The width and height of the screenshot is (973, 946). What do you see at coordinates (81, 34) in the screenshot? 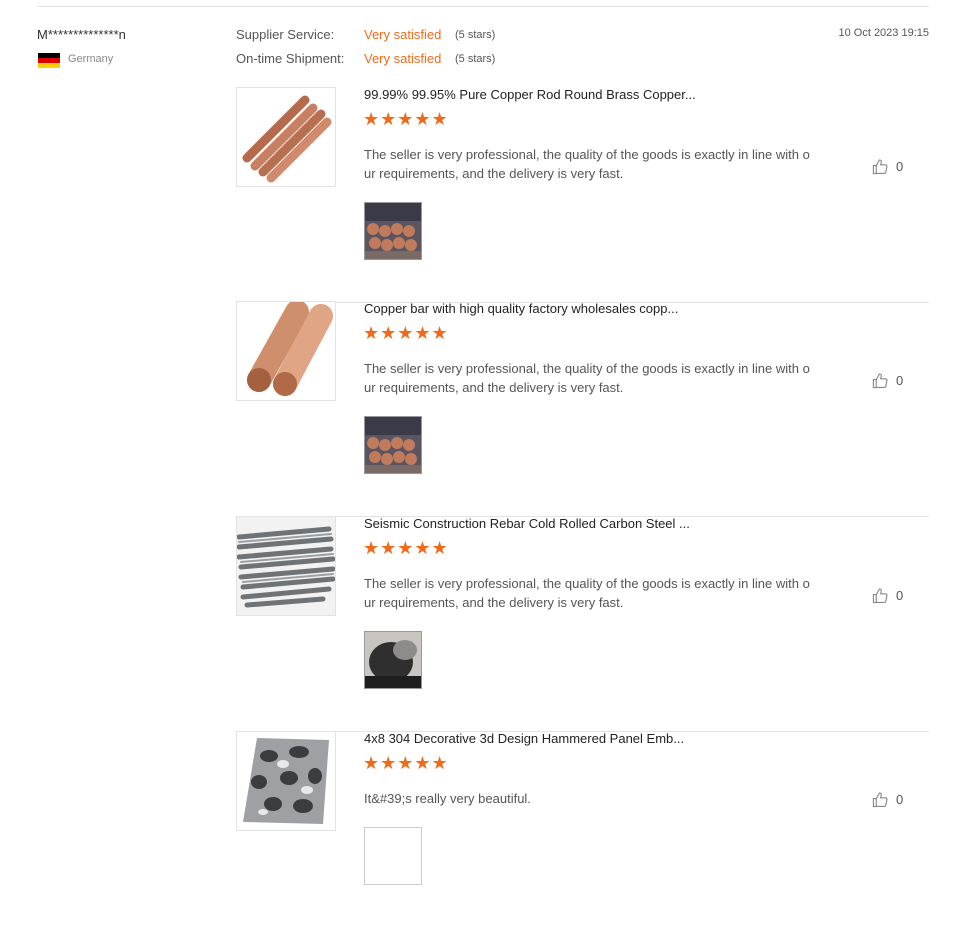
I see `buyer-name: M**************n` at bounding box center [81, 34].